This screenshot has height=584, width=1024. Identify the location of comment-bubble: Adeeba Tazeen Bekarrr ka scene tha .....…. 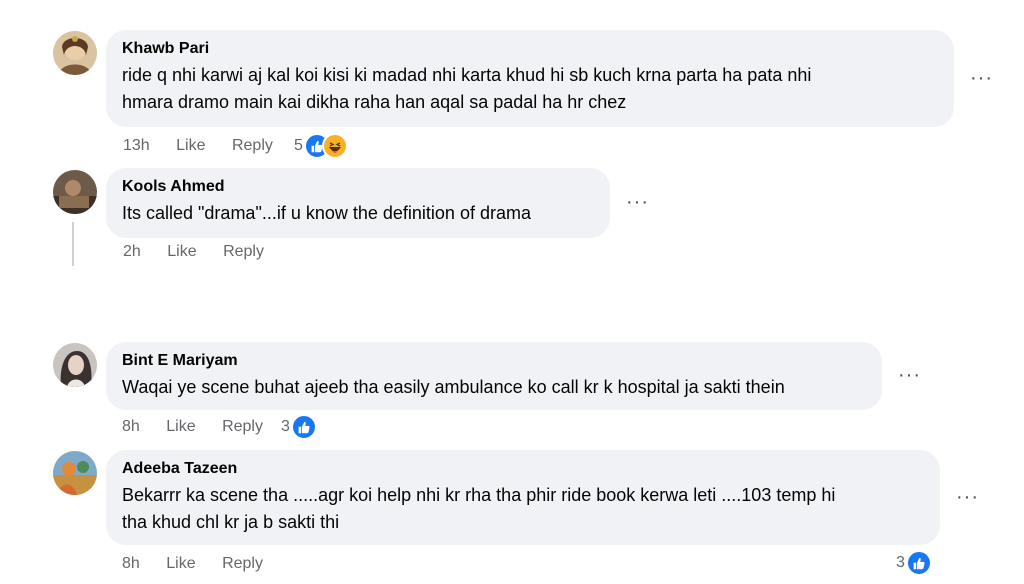
(523, 497).